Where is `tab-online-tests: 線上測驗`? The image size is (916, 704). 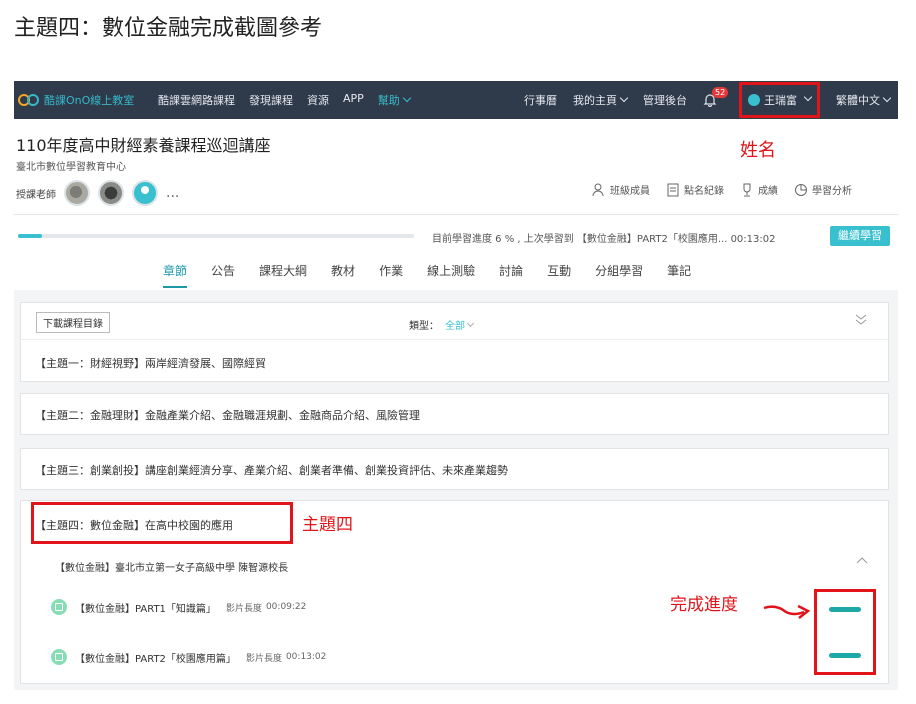
tab-online-tests: 線上測驗 is located at coordinates (451, 275).